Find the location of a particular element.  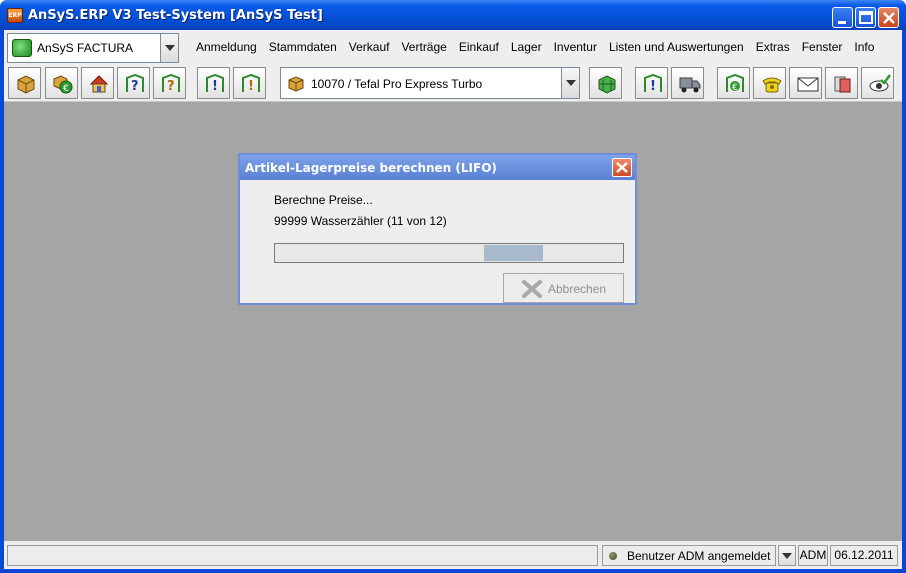

search-info-icon: ! is located at coordinates (251, 84).